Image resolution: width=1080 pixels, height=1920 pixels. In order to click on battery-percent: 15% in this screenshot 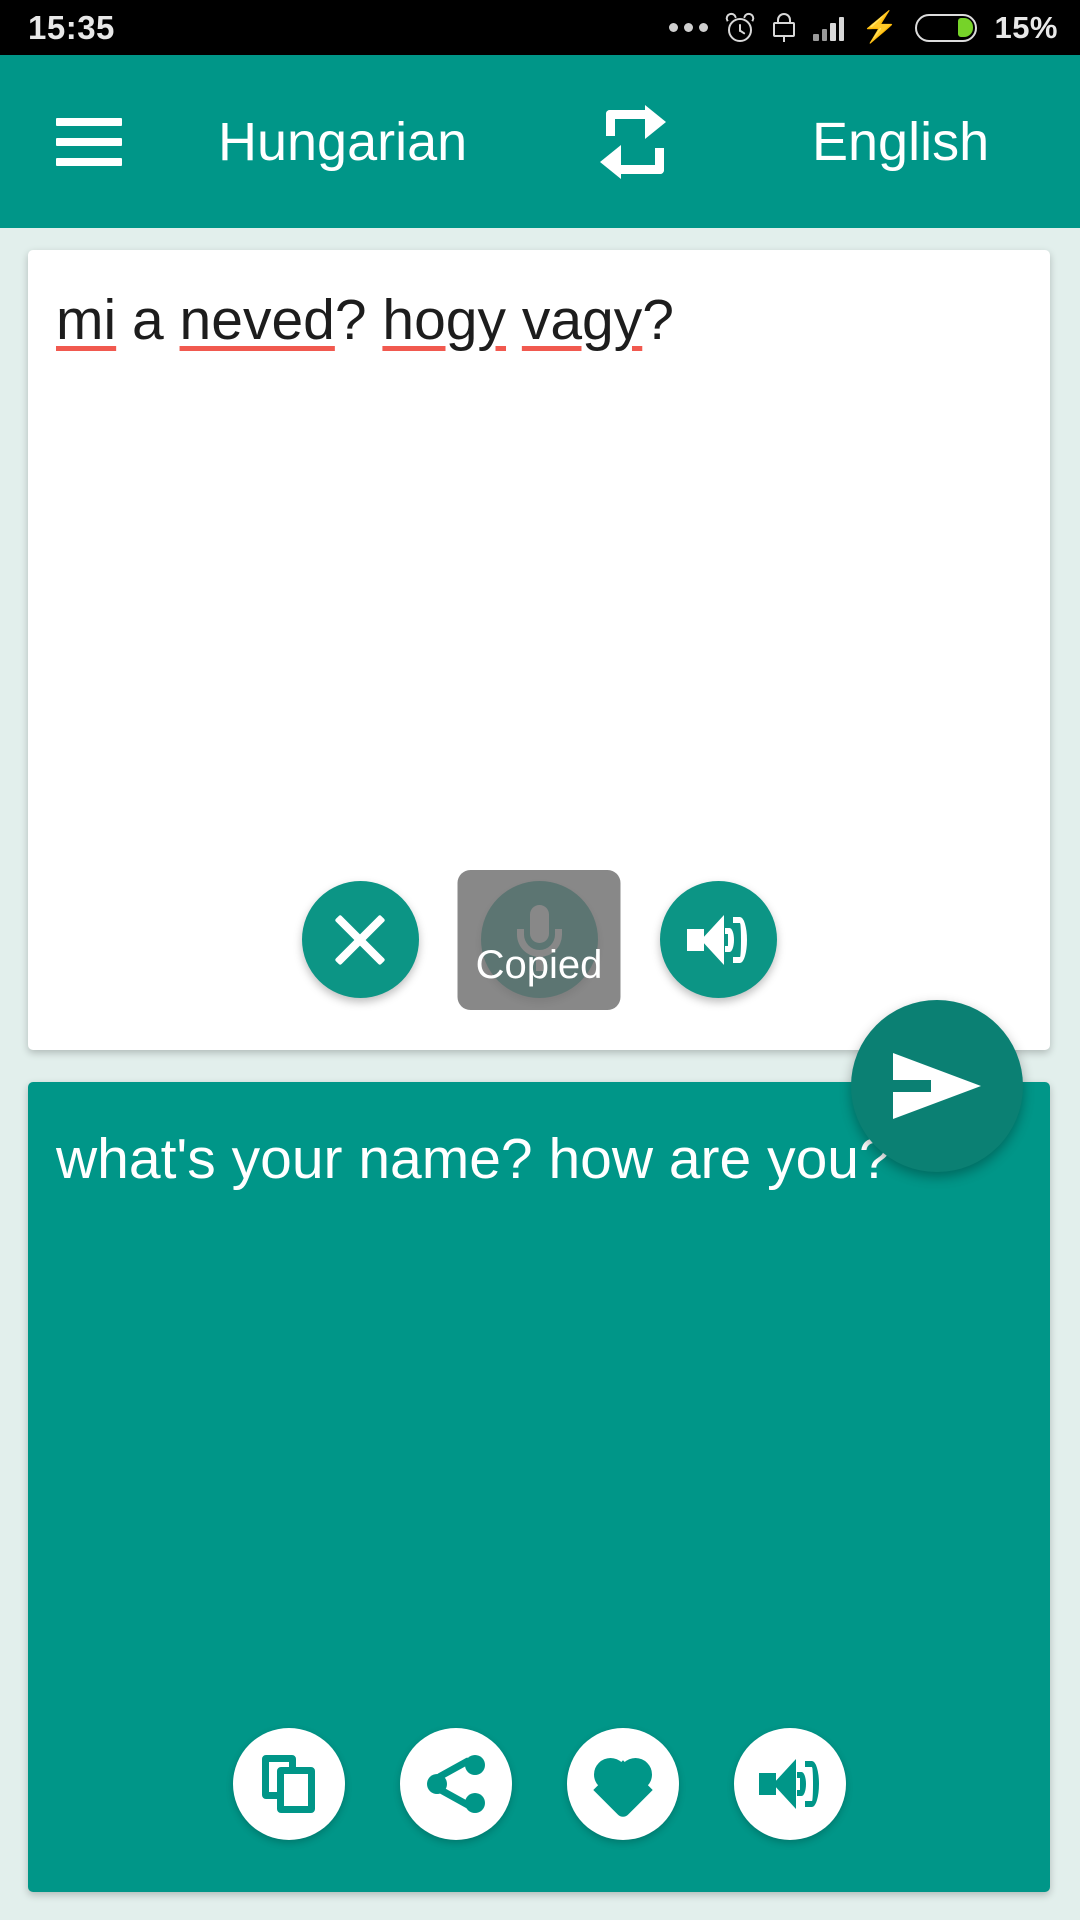, I will do `click(1026, 27)`.